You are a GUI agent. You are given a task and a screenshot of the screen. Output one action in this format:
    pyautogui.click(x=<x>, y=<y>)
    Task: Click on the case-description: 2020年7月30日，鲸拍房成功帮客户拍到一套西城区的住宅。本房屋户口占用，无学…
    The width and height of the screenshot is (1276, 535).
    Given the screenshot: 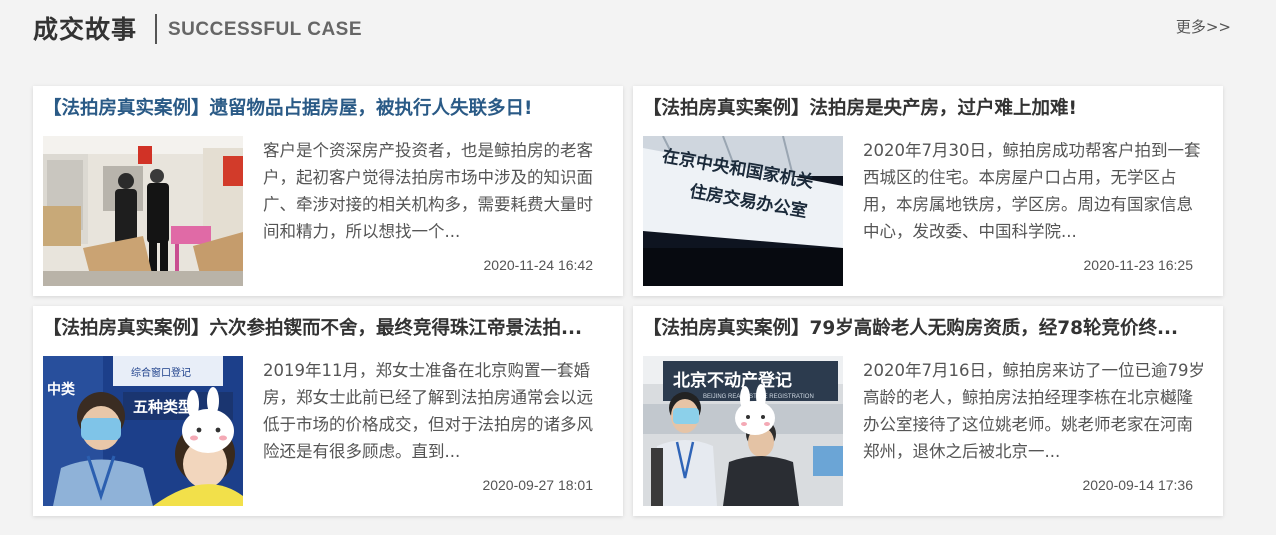 What is the action you would take?
    pyautogui.click(x=1032, y=191)
    